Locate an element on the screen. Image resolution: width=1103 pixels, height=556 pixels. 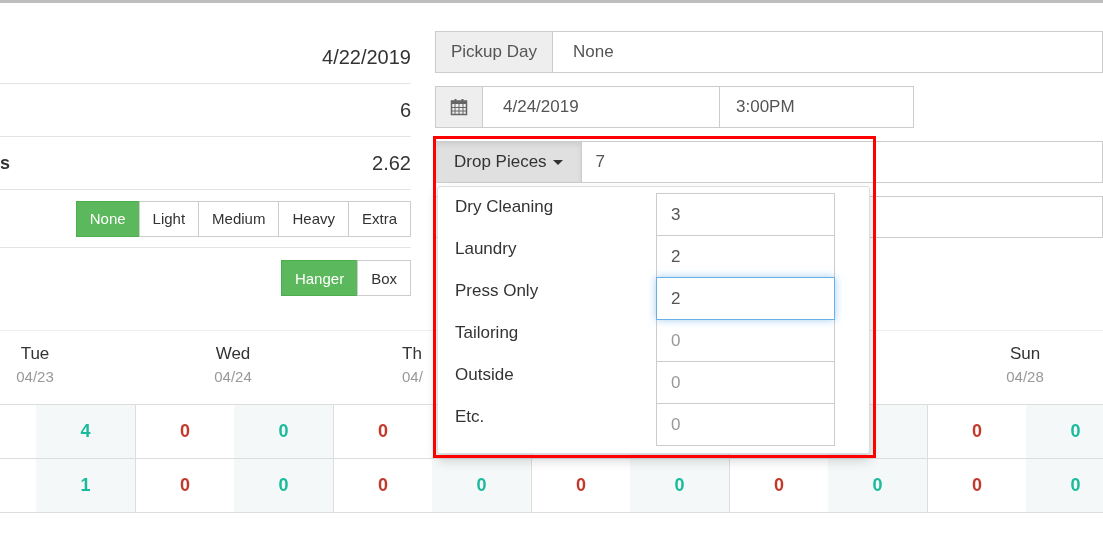
starch-option: Medium is located at coordinates (239, 218).